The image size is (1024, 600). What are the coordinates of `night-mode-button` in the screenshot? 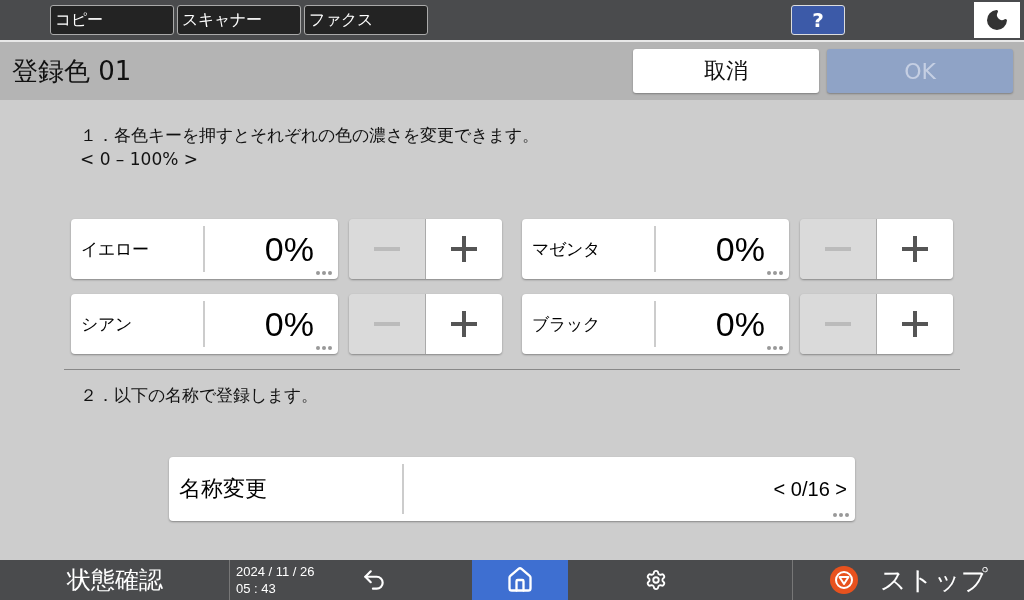 It's located at (997, 20).